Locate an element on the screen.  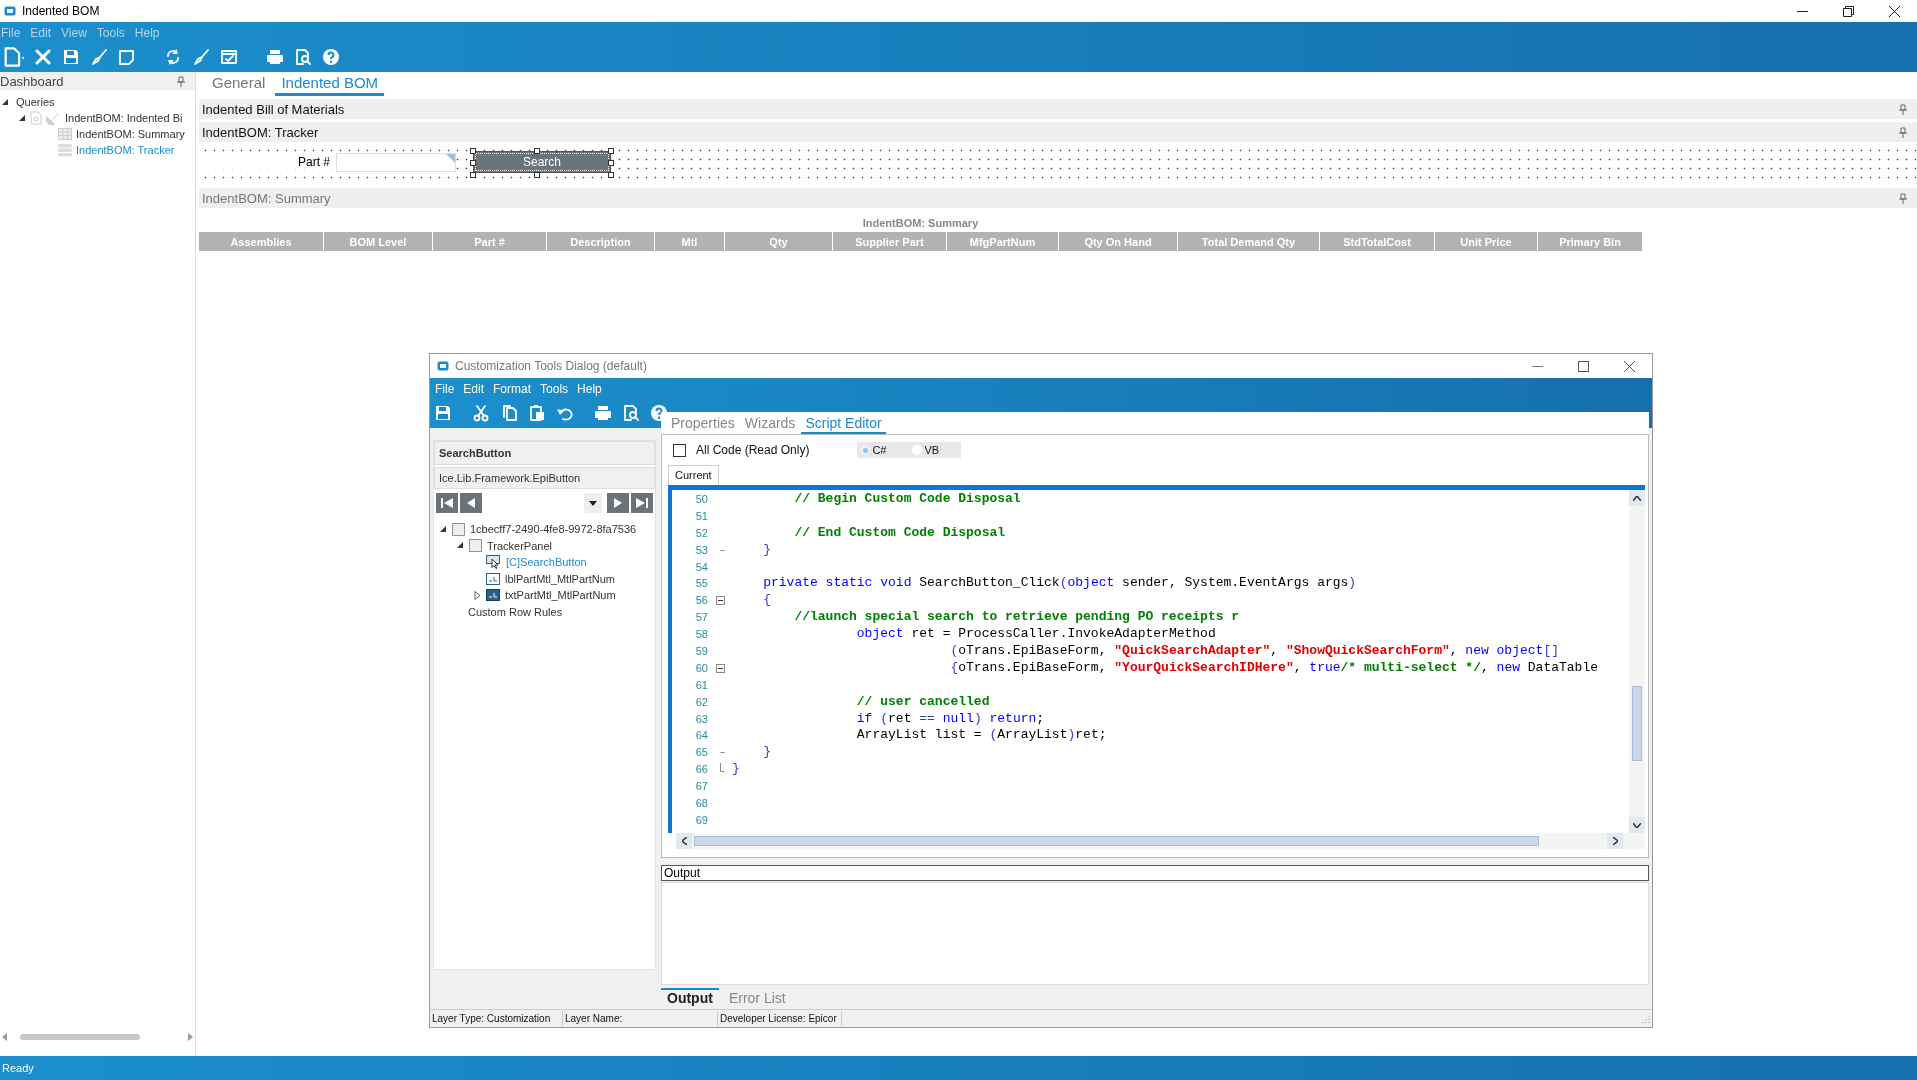
help-icon is located at coordinates (331, 57).